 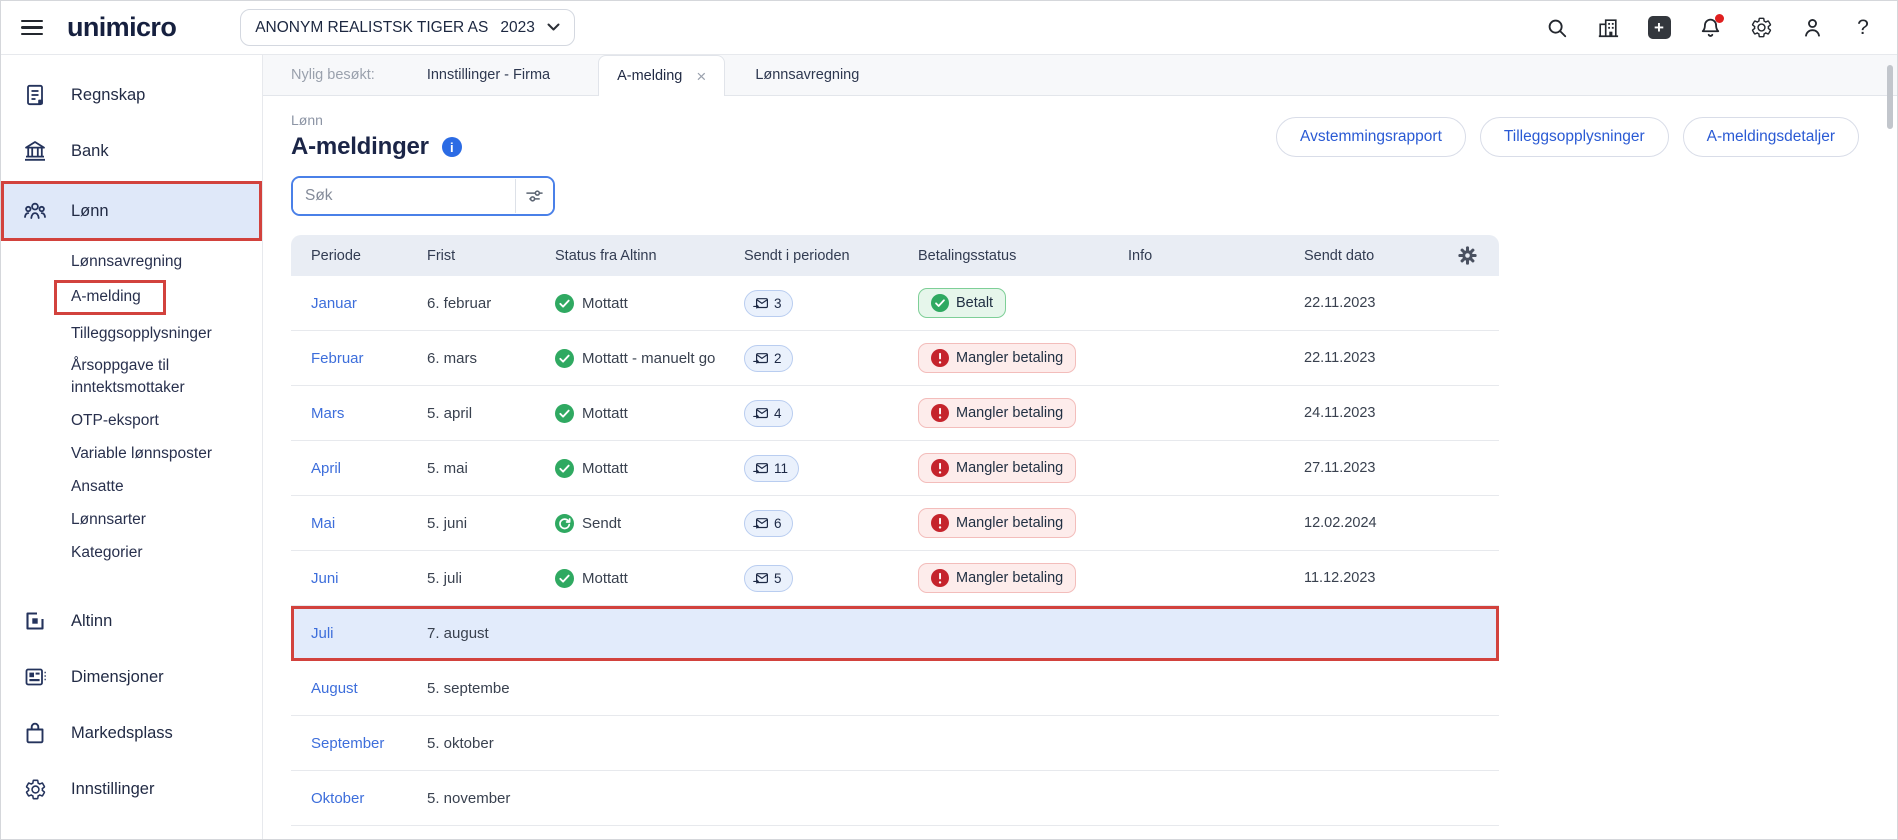 What do you see at coordinates (768, 303) in the screenshot?
I see `sent-count-badge: 3` at bounding box center [768, 303].